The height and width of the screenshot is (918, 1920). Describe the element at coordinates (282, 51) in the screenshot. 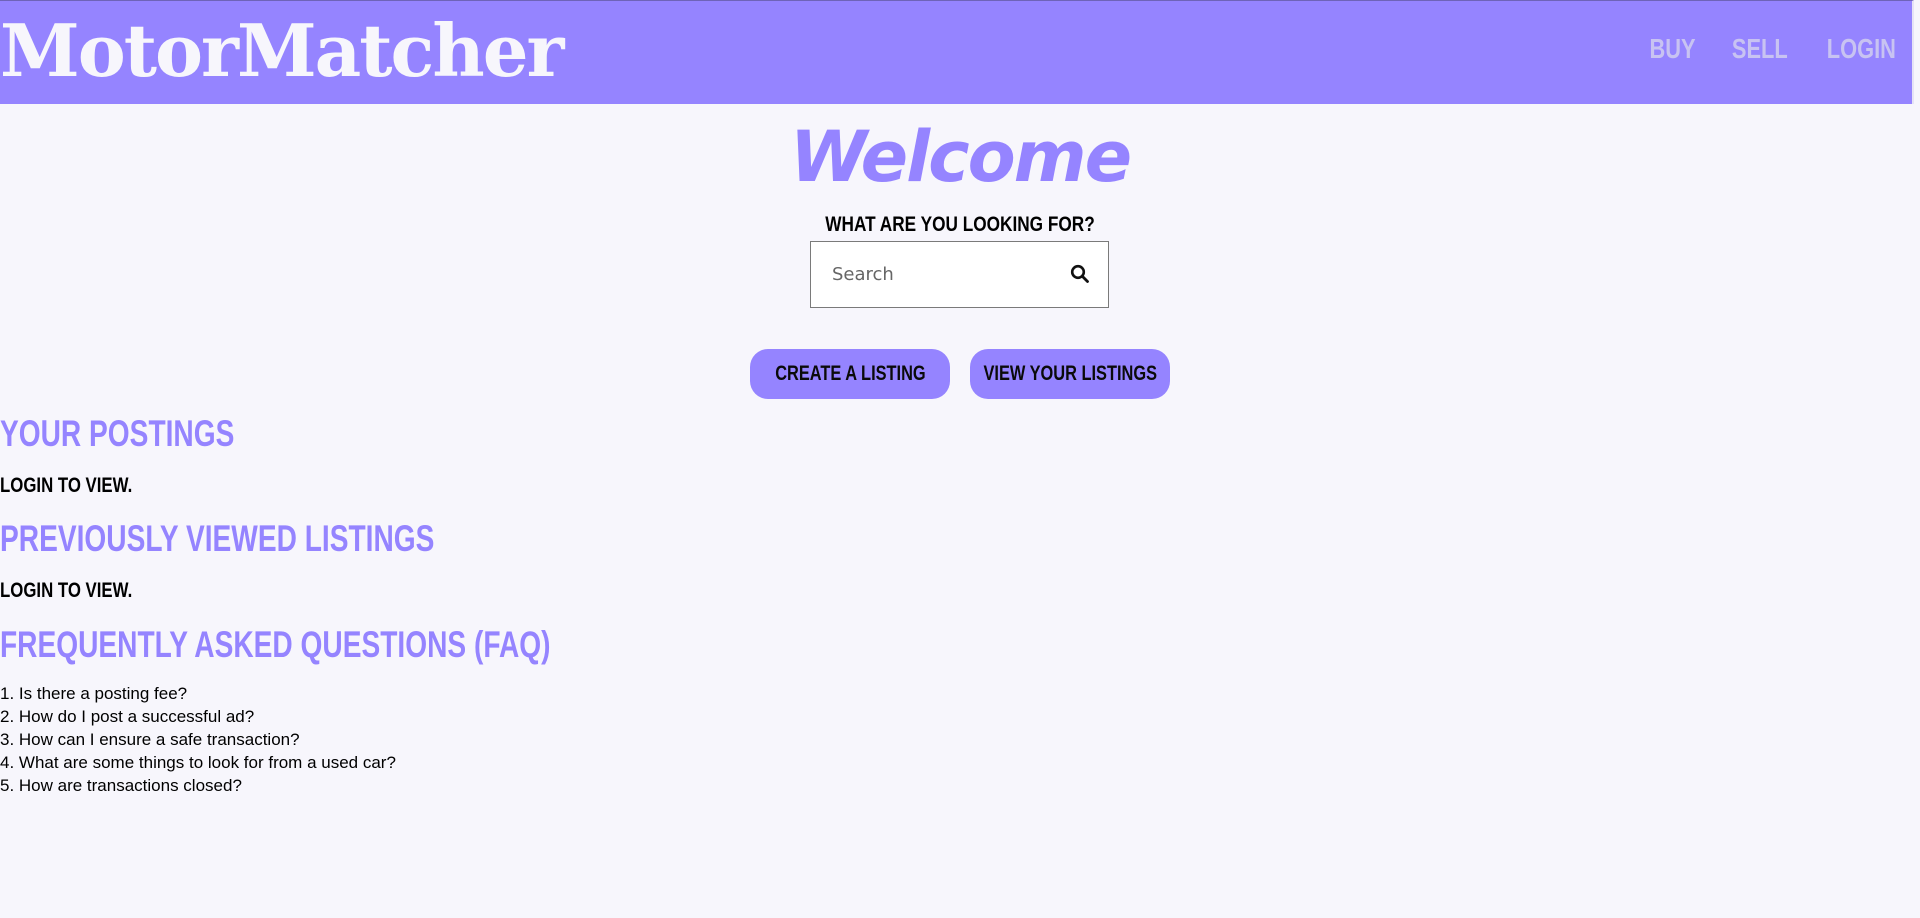

I see `brand-logo: MotorMatcher` at that location.